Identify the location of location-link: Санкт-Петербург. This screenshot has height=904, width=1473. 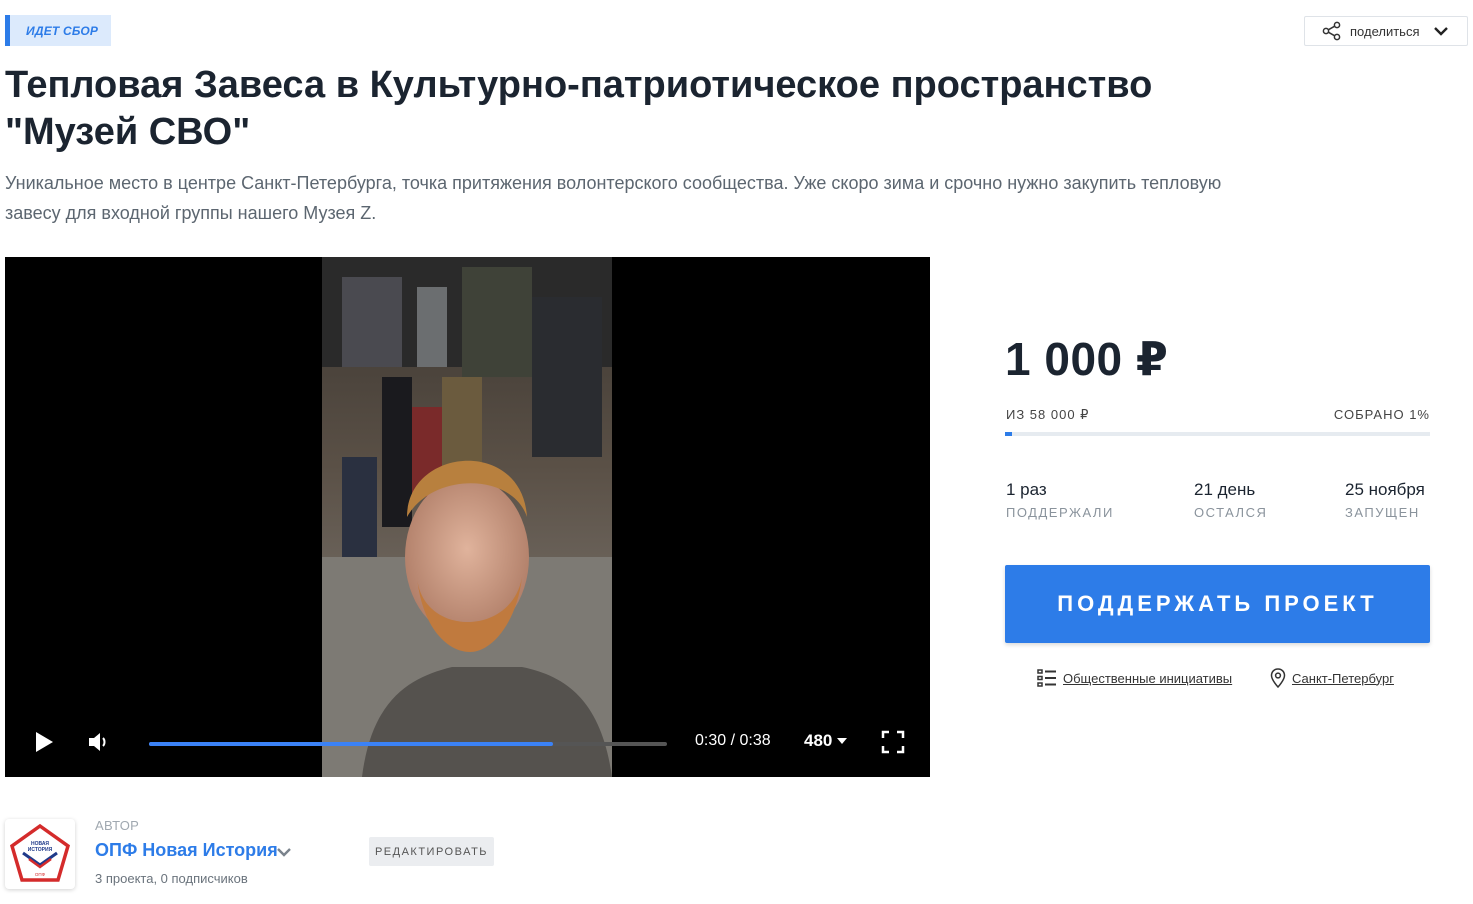
(1332, 678).